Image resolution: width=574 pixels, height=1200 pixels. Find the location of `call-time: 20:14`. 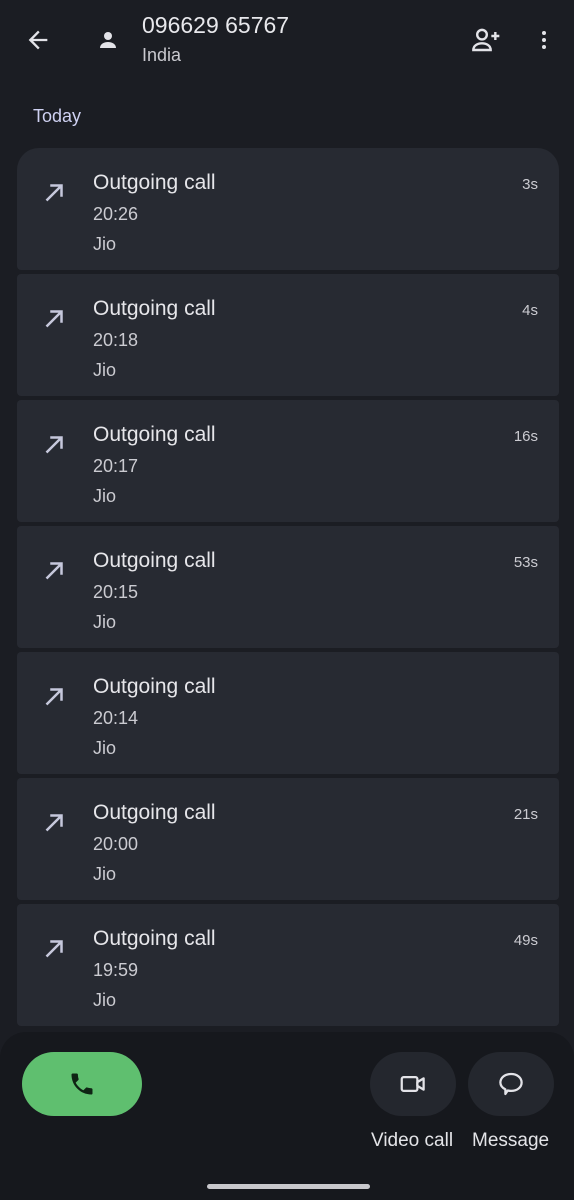

call-time: 20:14 is located at coordinates (116, 718).